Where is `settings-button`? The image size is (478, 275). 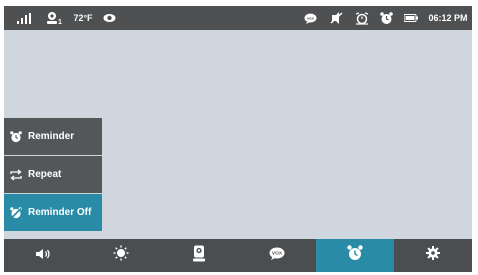 settings-button is located at coordinates (433, 255).